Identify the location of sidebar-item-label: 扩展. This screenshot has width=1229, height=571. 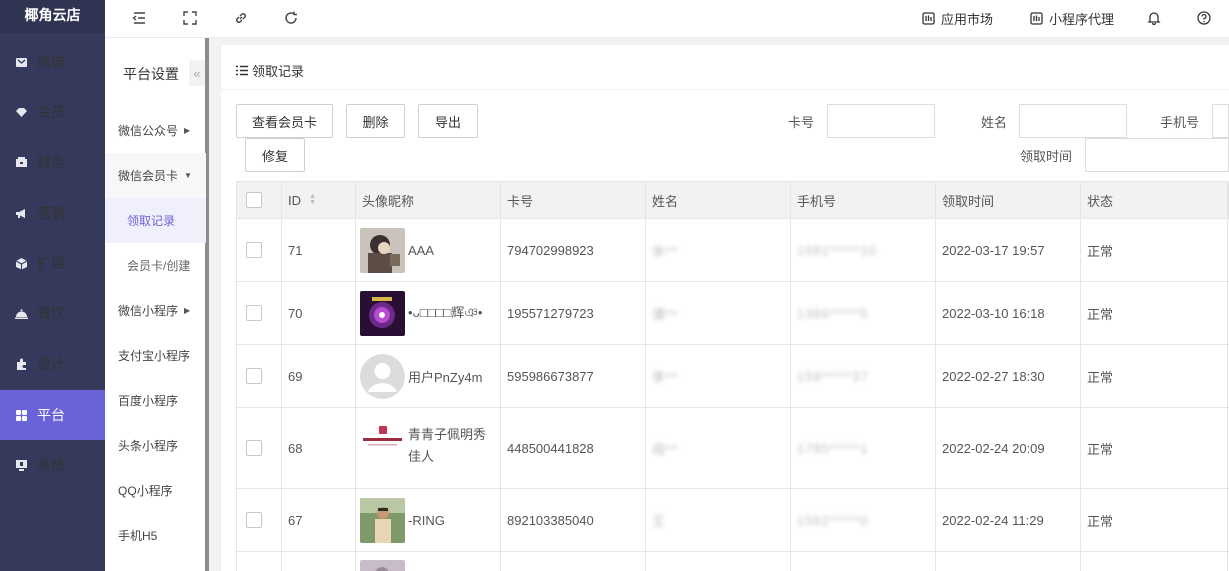
(51, 263).